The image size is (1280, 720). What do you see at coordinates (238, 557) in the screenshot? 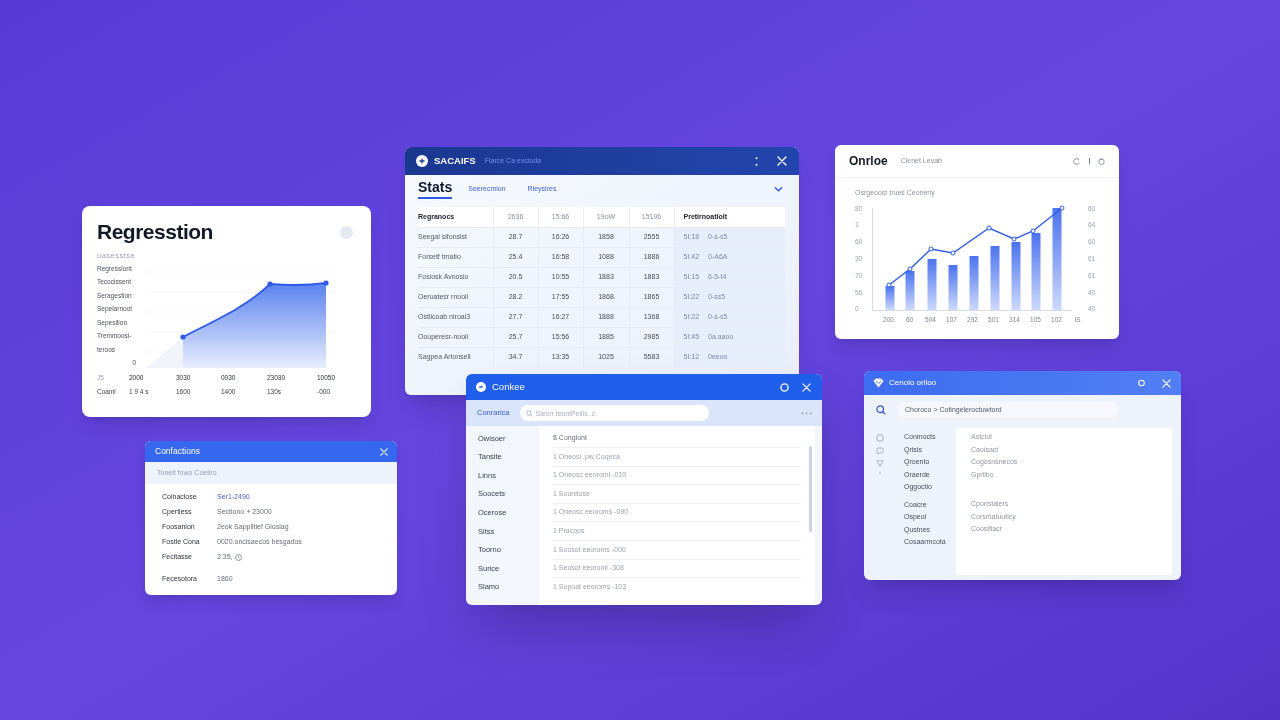
I see `clock-icon` at bounding box center [238, 557].